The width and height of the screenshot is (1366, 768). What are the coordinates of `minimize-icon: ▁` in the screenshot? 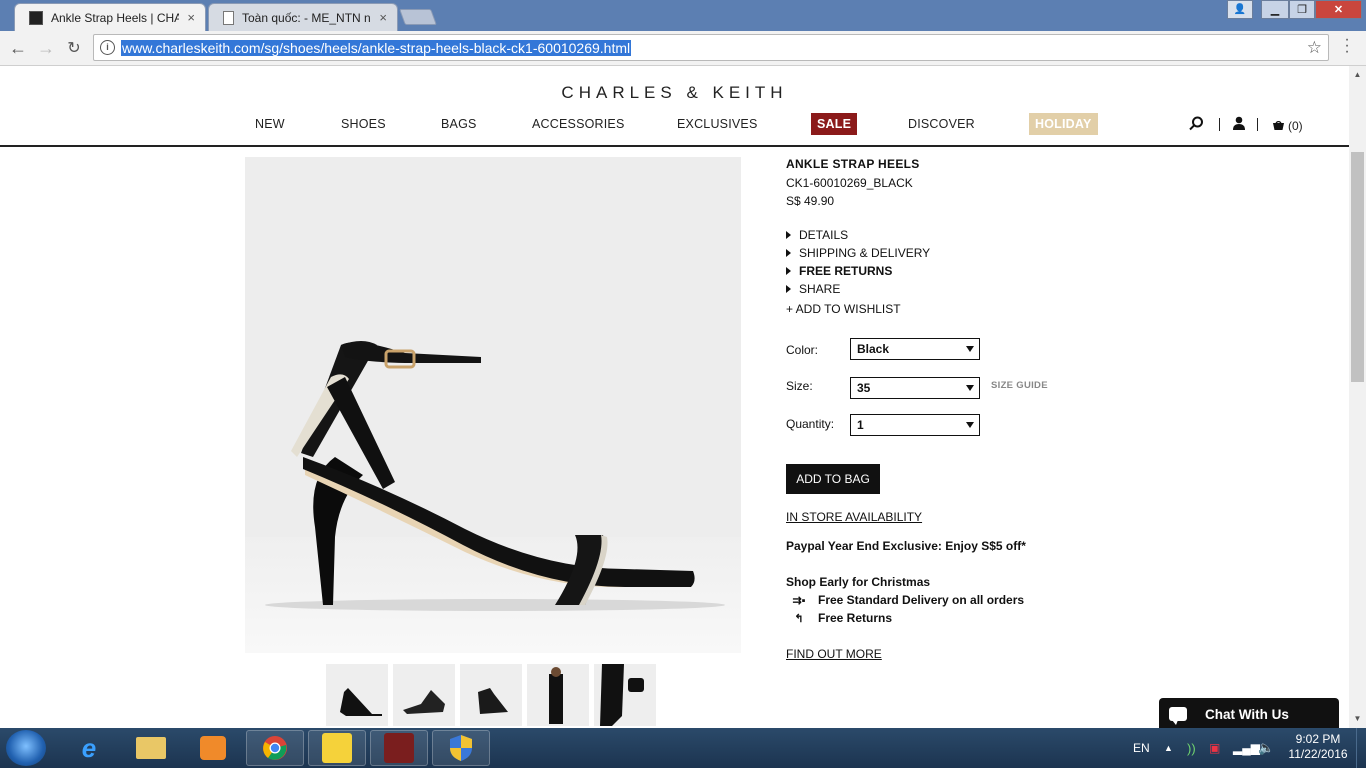 It's located at (1275, 10).